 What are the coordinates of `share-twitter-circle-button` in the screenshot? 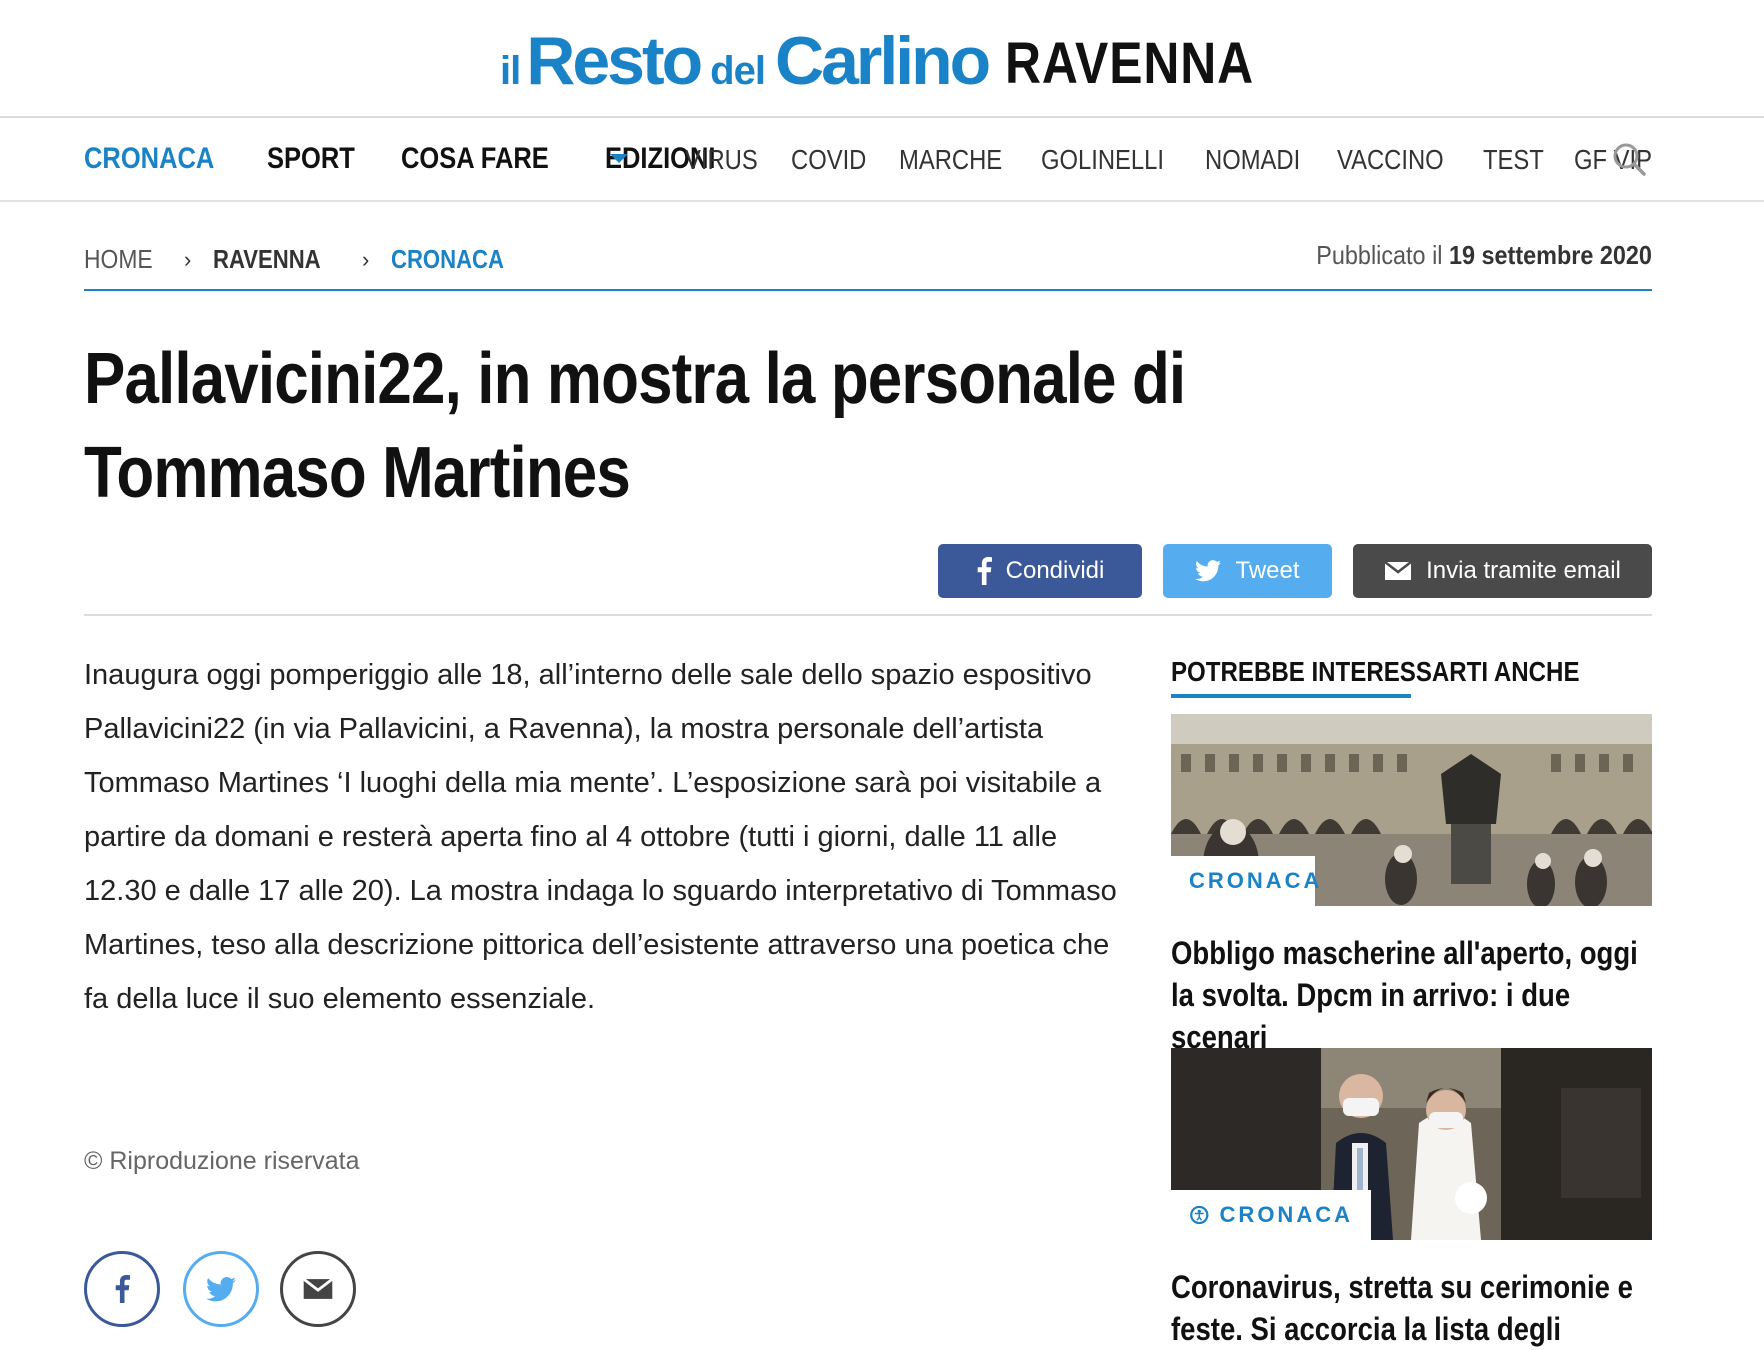 It's located at (221, 1289).